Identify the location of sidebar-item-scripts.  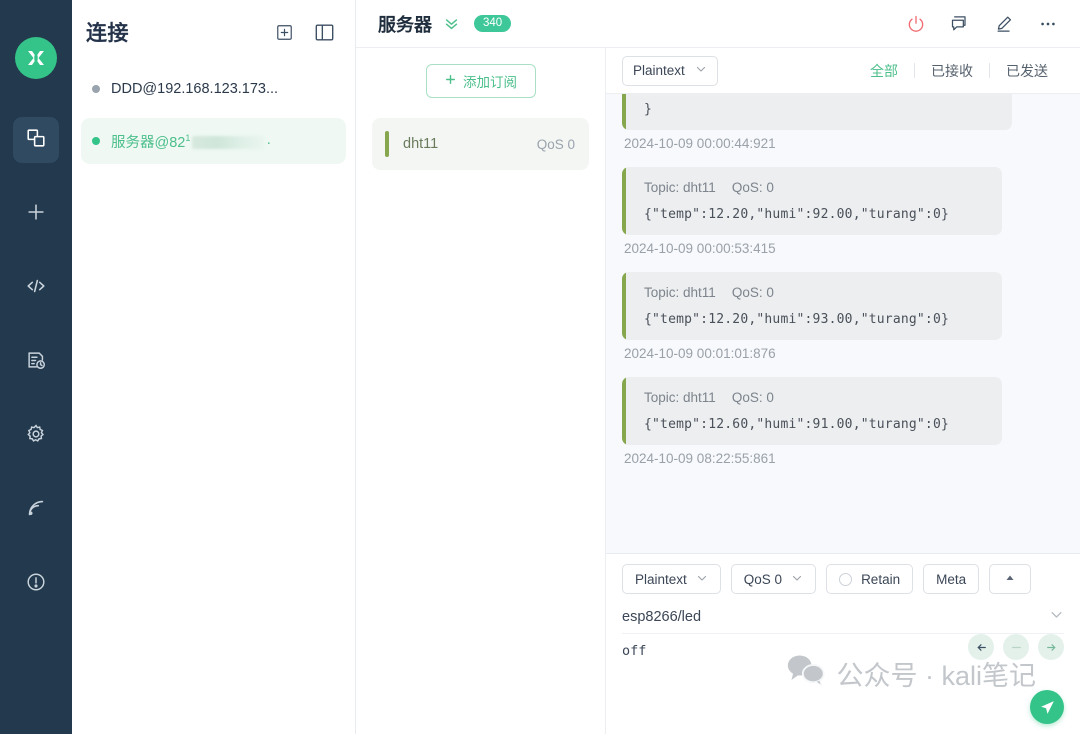
(36, 288).